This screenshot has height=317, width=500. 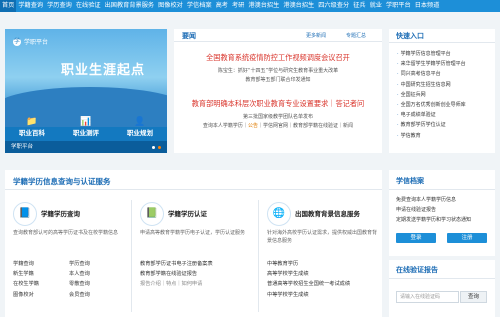 I want to click on carousel-dots, so click(x=156, y=147).